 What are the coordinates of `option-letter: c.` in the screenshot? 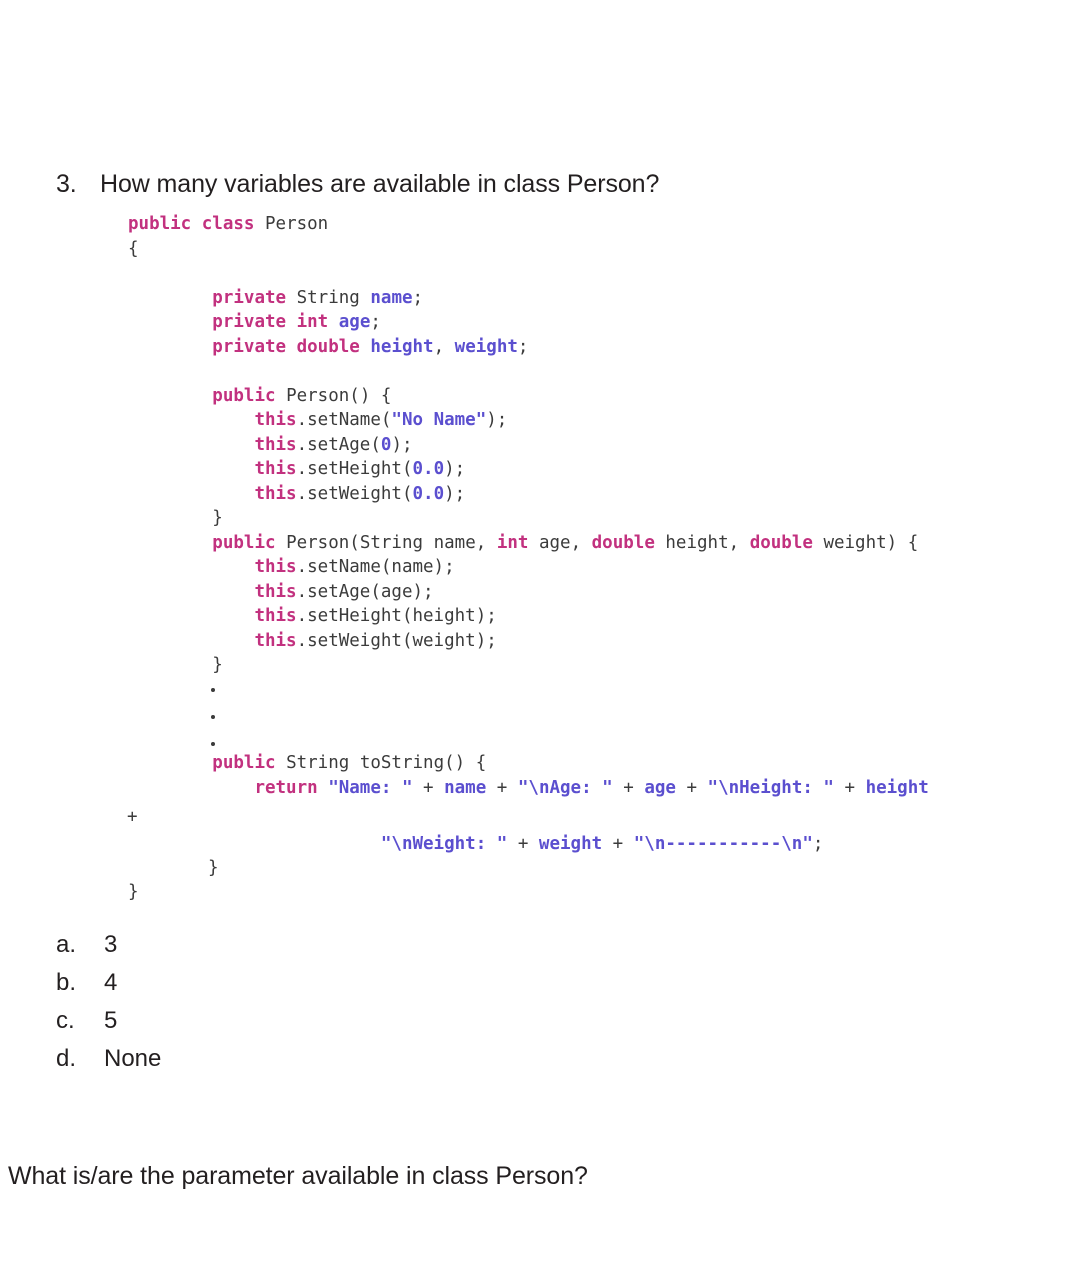 It's located at (65, 1020).